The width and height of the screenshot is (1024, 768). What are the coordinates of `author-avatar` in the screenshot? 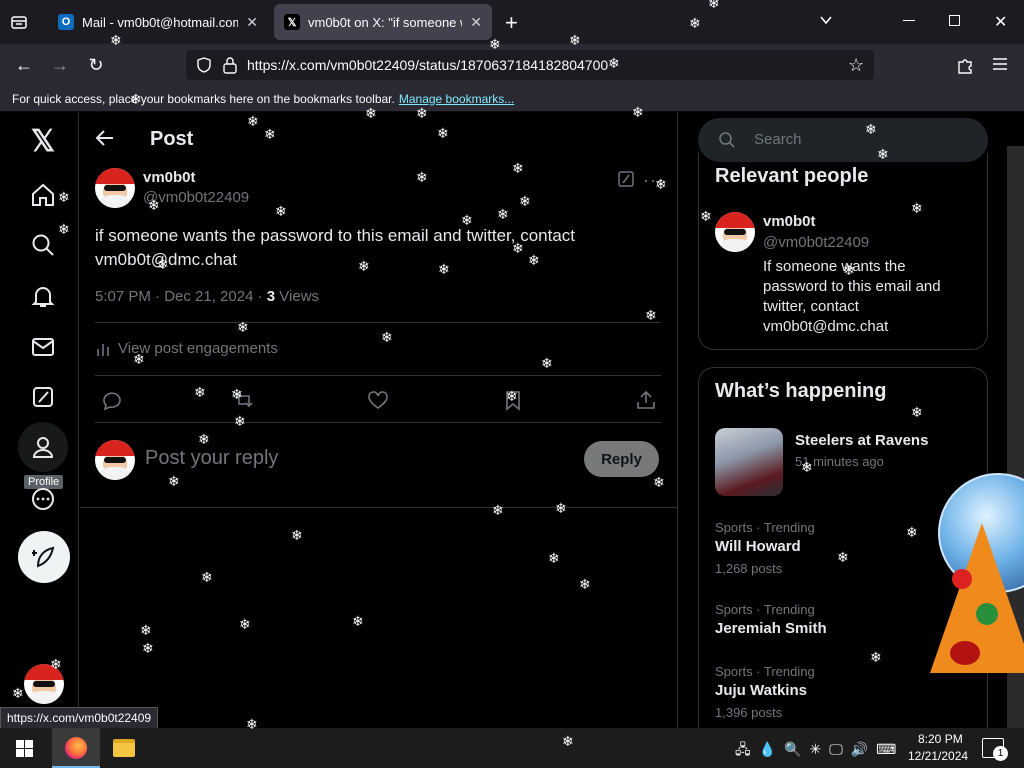 It's located at (115, 188).